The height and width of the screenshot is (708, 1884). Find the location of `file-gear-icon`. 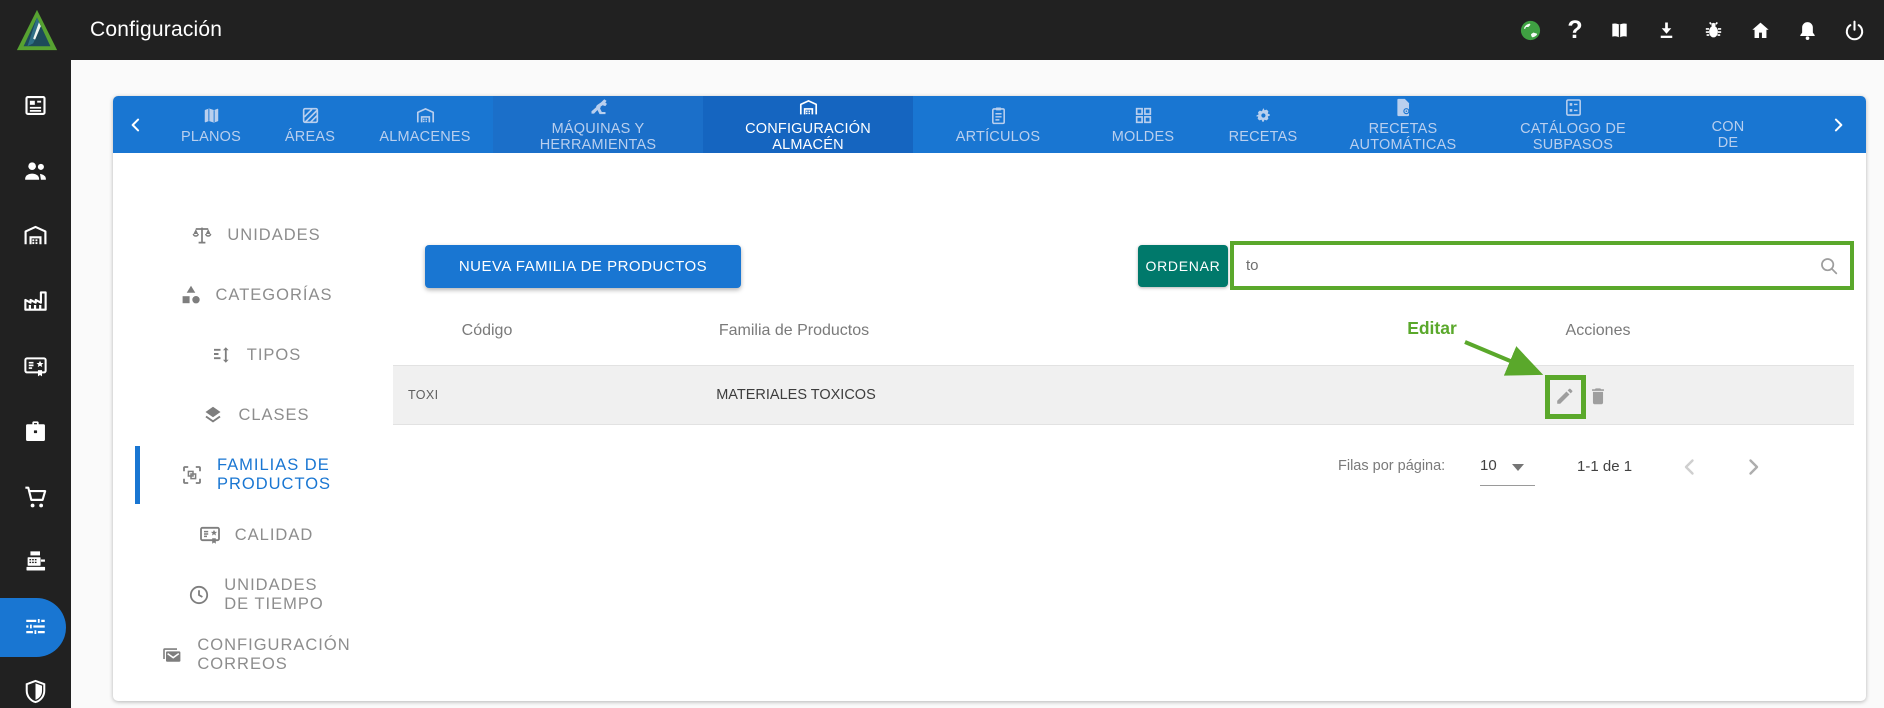

file-gear-icon is located at coordinates (1403, 107).